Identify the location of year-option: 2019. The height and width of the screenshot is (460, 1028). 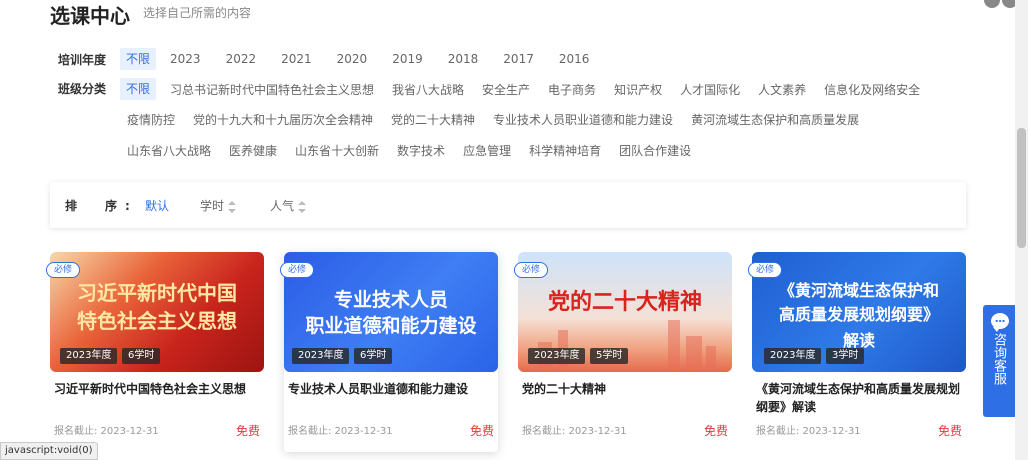
(407, 59).